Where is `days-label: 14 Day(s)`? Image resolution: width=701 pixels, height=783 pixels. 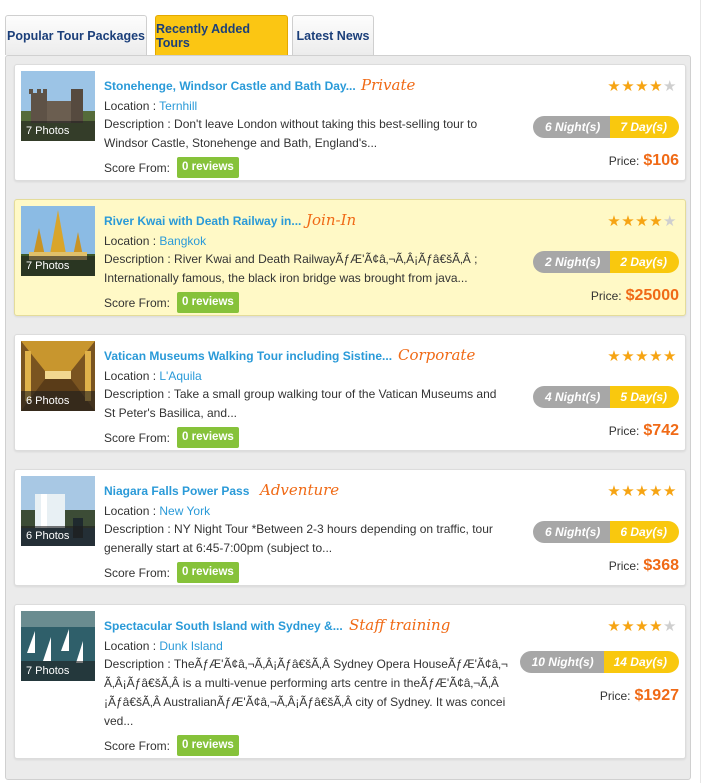 days-label: 14 Day(s) is located at coordinates (641, 662).